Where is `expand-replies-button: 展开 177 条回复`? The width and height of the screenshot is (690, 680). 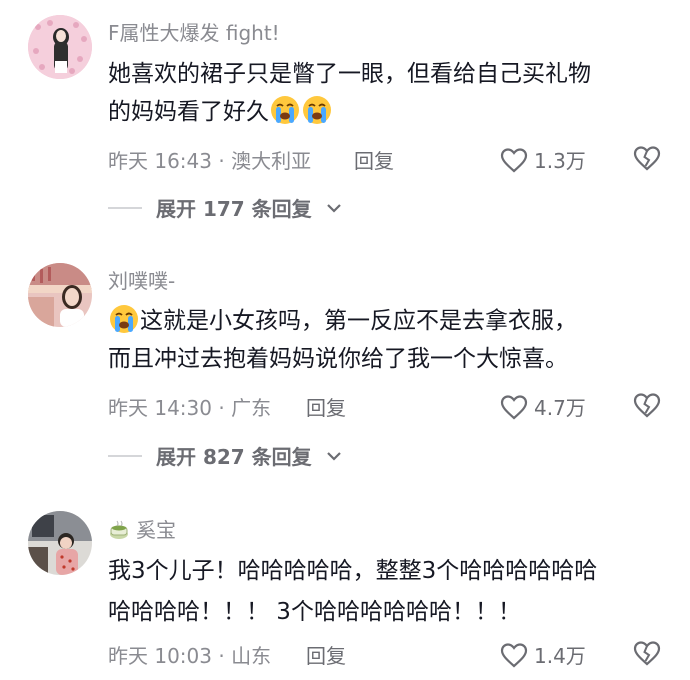
expand-replies-button: 展开 177 条回复 is located at coordinates (225, 207).